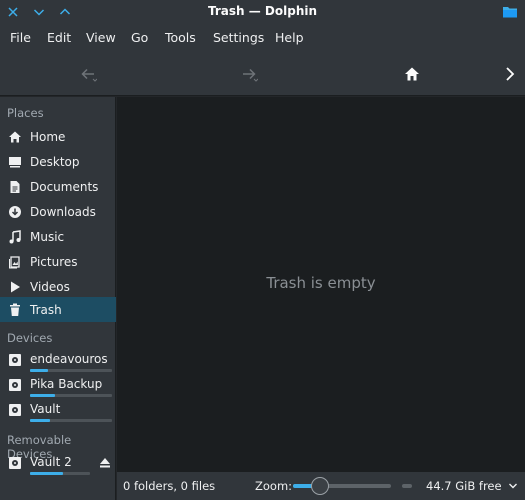 This screenshot has height=500, width=525. Describe the element at coordinates (15, 262) in the screenshot. I see `pictures-icon` at that location.